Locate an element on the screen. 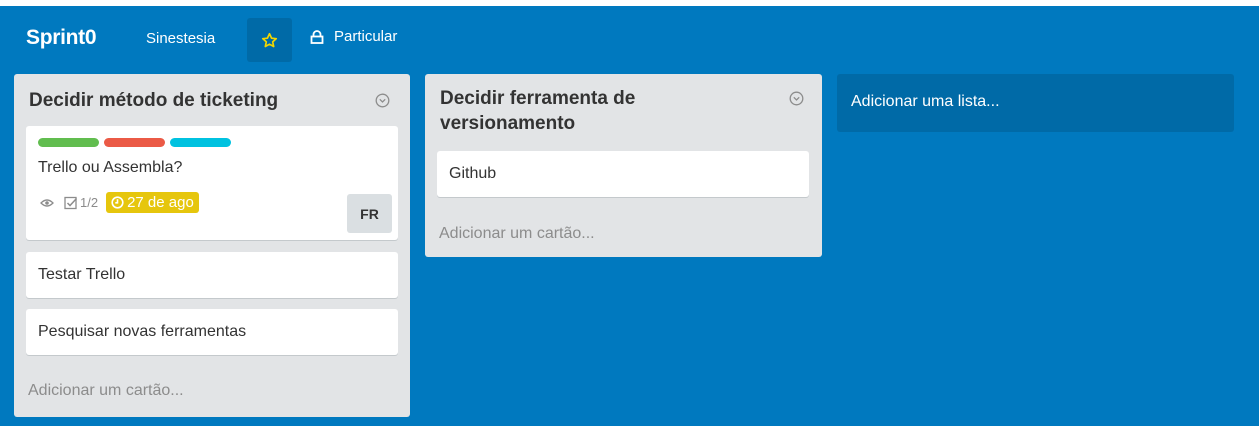 This screenshot has height=426, width=1259. card-badges: 1/2 27 de ago is located at coordinates (119, 202).